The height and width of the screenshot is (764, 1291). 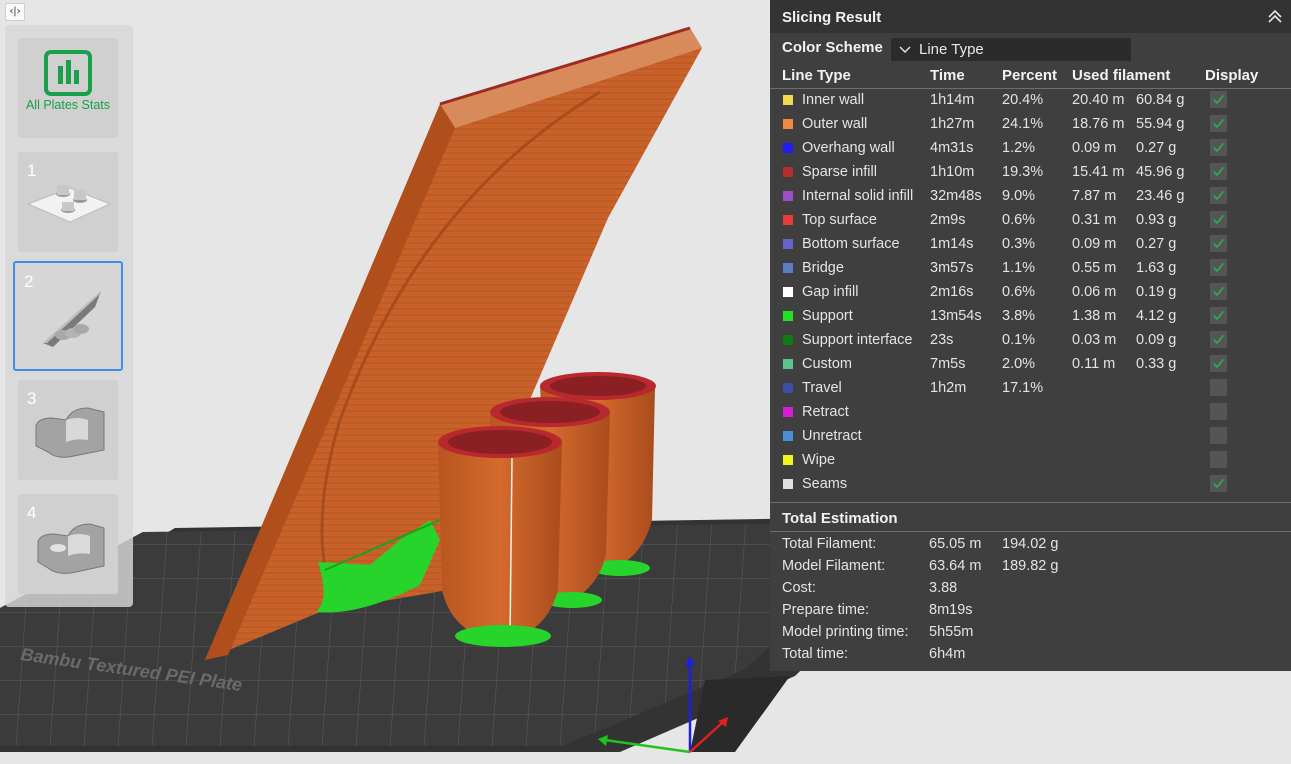 What do you see at coordinates (830, 292) in the screenshot?
I see `line-type-name: Gap infill` at bounding box center [830, 292].